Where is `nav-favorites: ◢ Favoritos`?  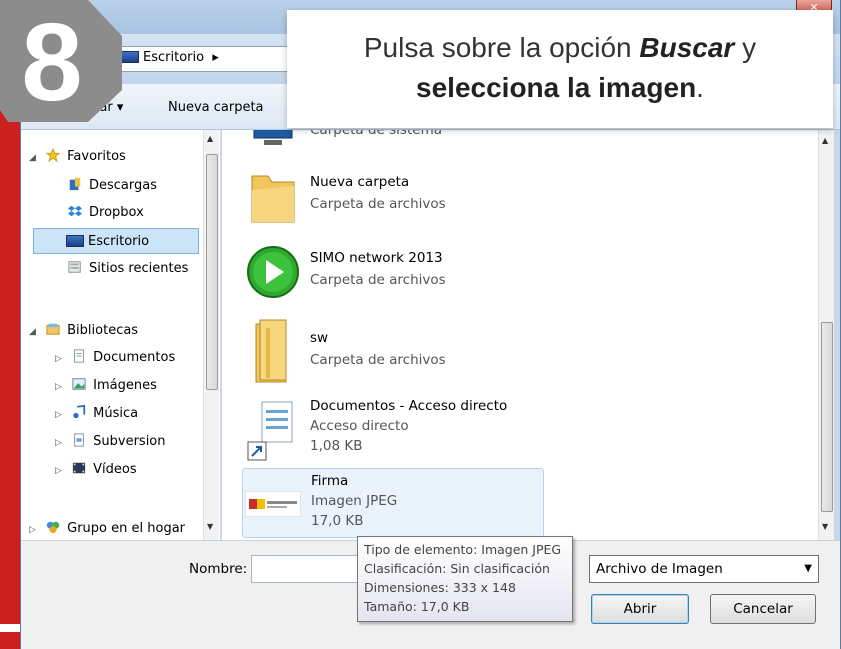
nav-favorites: ◢ Favoritos is located at coordinates (77, 157).